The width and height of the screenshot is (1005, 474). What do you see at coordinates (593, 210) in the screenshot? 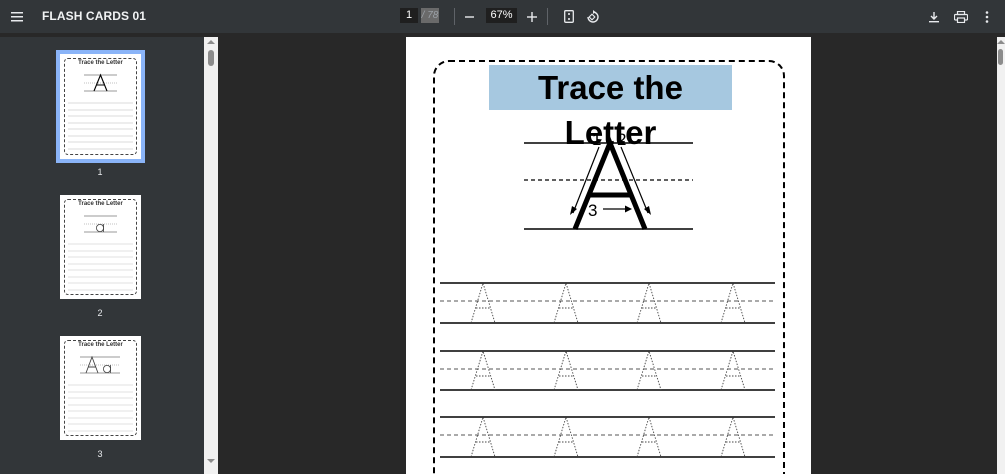
I see `stroke-number-3: 3` at bounding box center [593, 210].